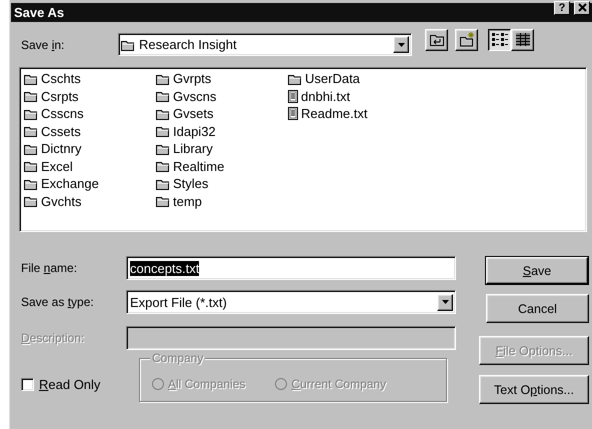 The width and height of the screenshot is (592, 429). I want to click on folder-name: Research Insight, so click(188, 44).